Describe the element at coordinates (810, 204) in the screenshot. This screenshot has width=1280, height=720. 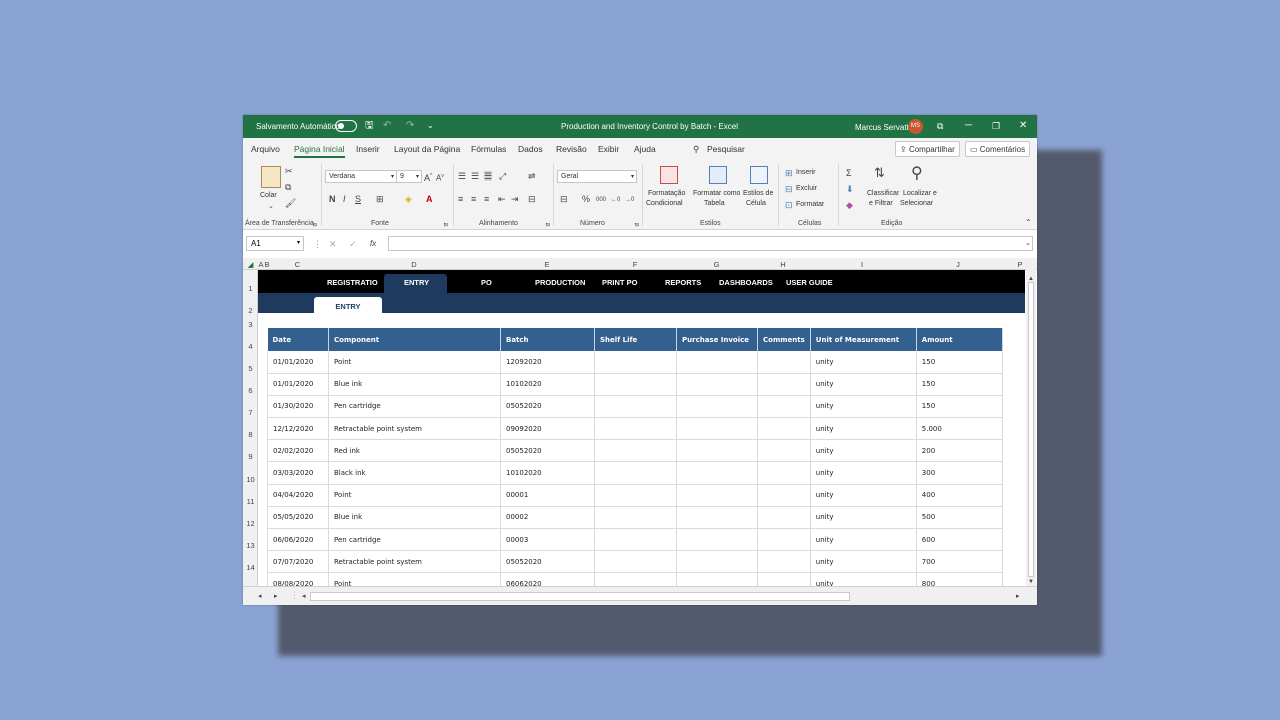
I see `format-label: Formatar` at that location.